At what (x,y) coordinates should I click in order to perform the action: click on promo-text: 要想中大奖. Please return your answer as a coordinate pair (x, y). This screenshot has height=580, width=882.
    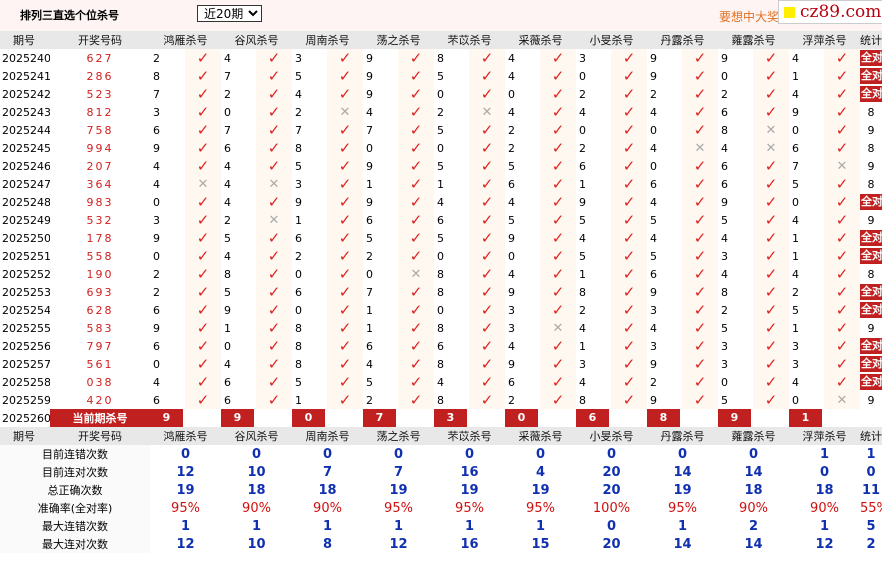
    Looking at the image, I should click on (749, 16).